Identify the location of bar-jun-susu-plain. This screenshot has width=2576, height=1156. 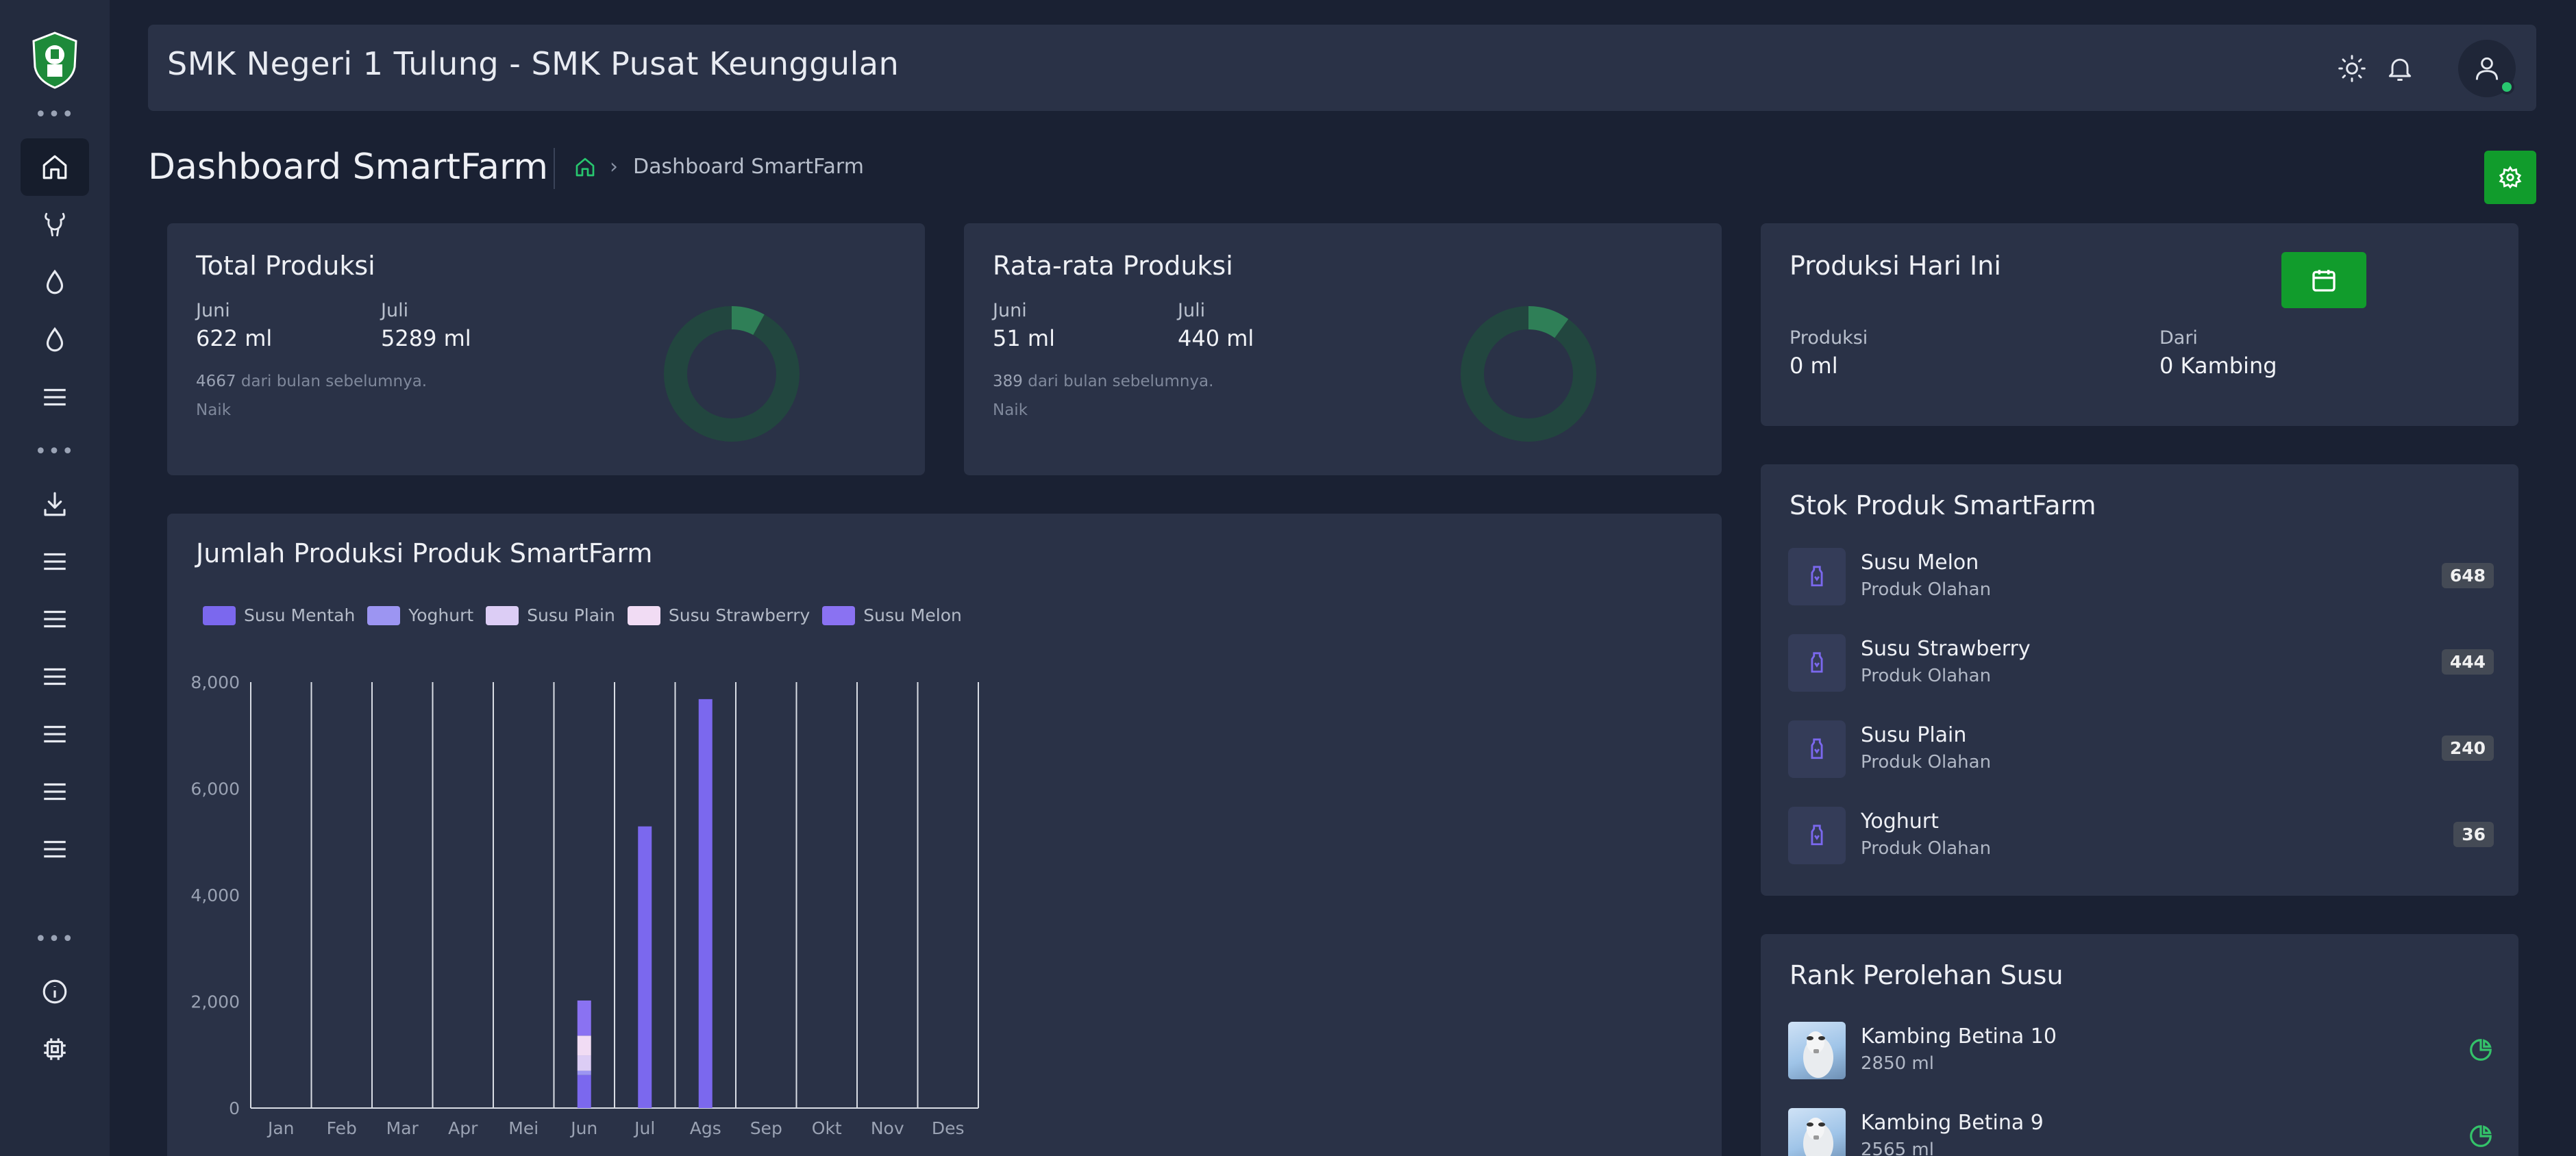
(584, 1063).